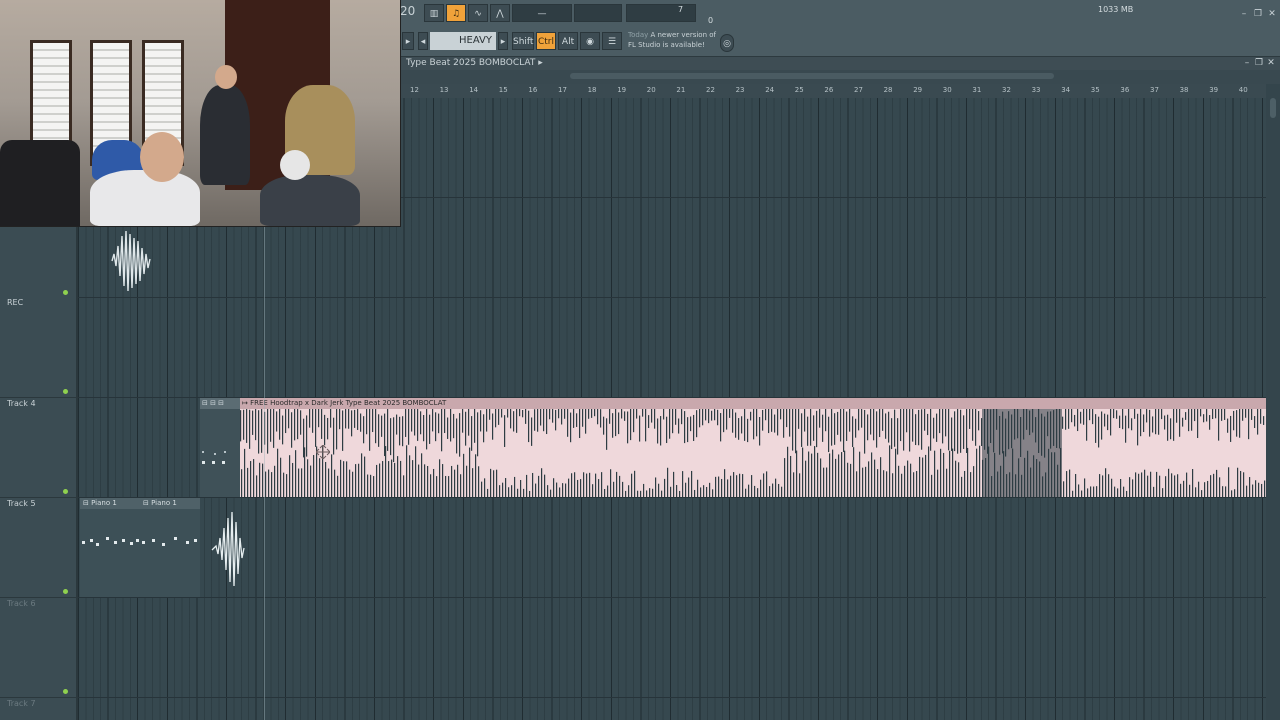  What do you see at coordinates (612, 41) in the screenshot?
I see `playlist-icon: ☰` at bounding box center [612, 41].